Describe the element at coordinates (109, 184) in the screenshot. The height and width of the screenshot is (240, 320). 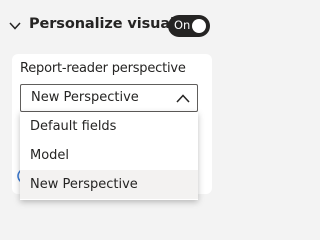
I see `option-new-perspective: New Perspective` at that location.